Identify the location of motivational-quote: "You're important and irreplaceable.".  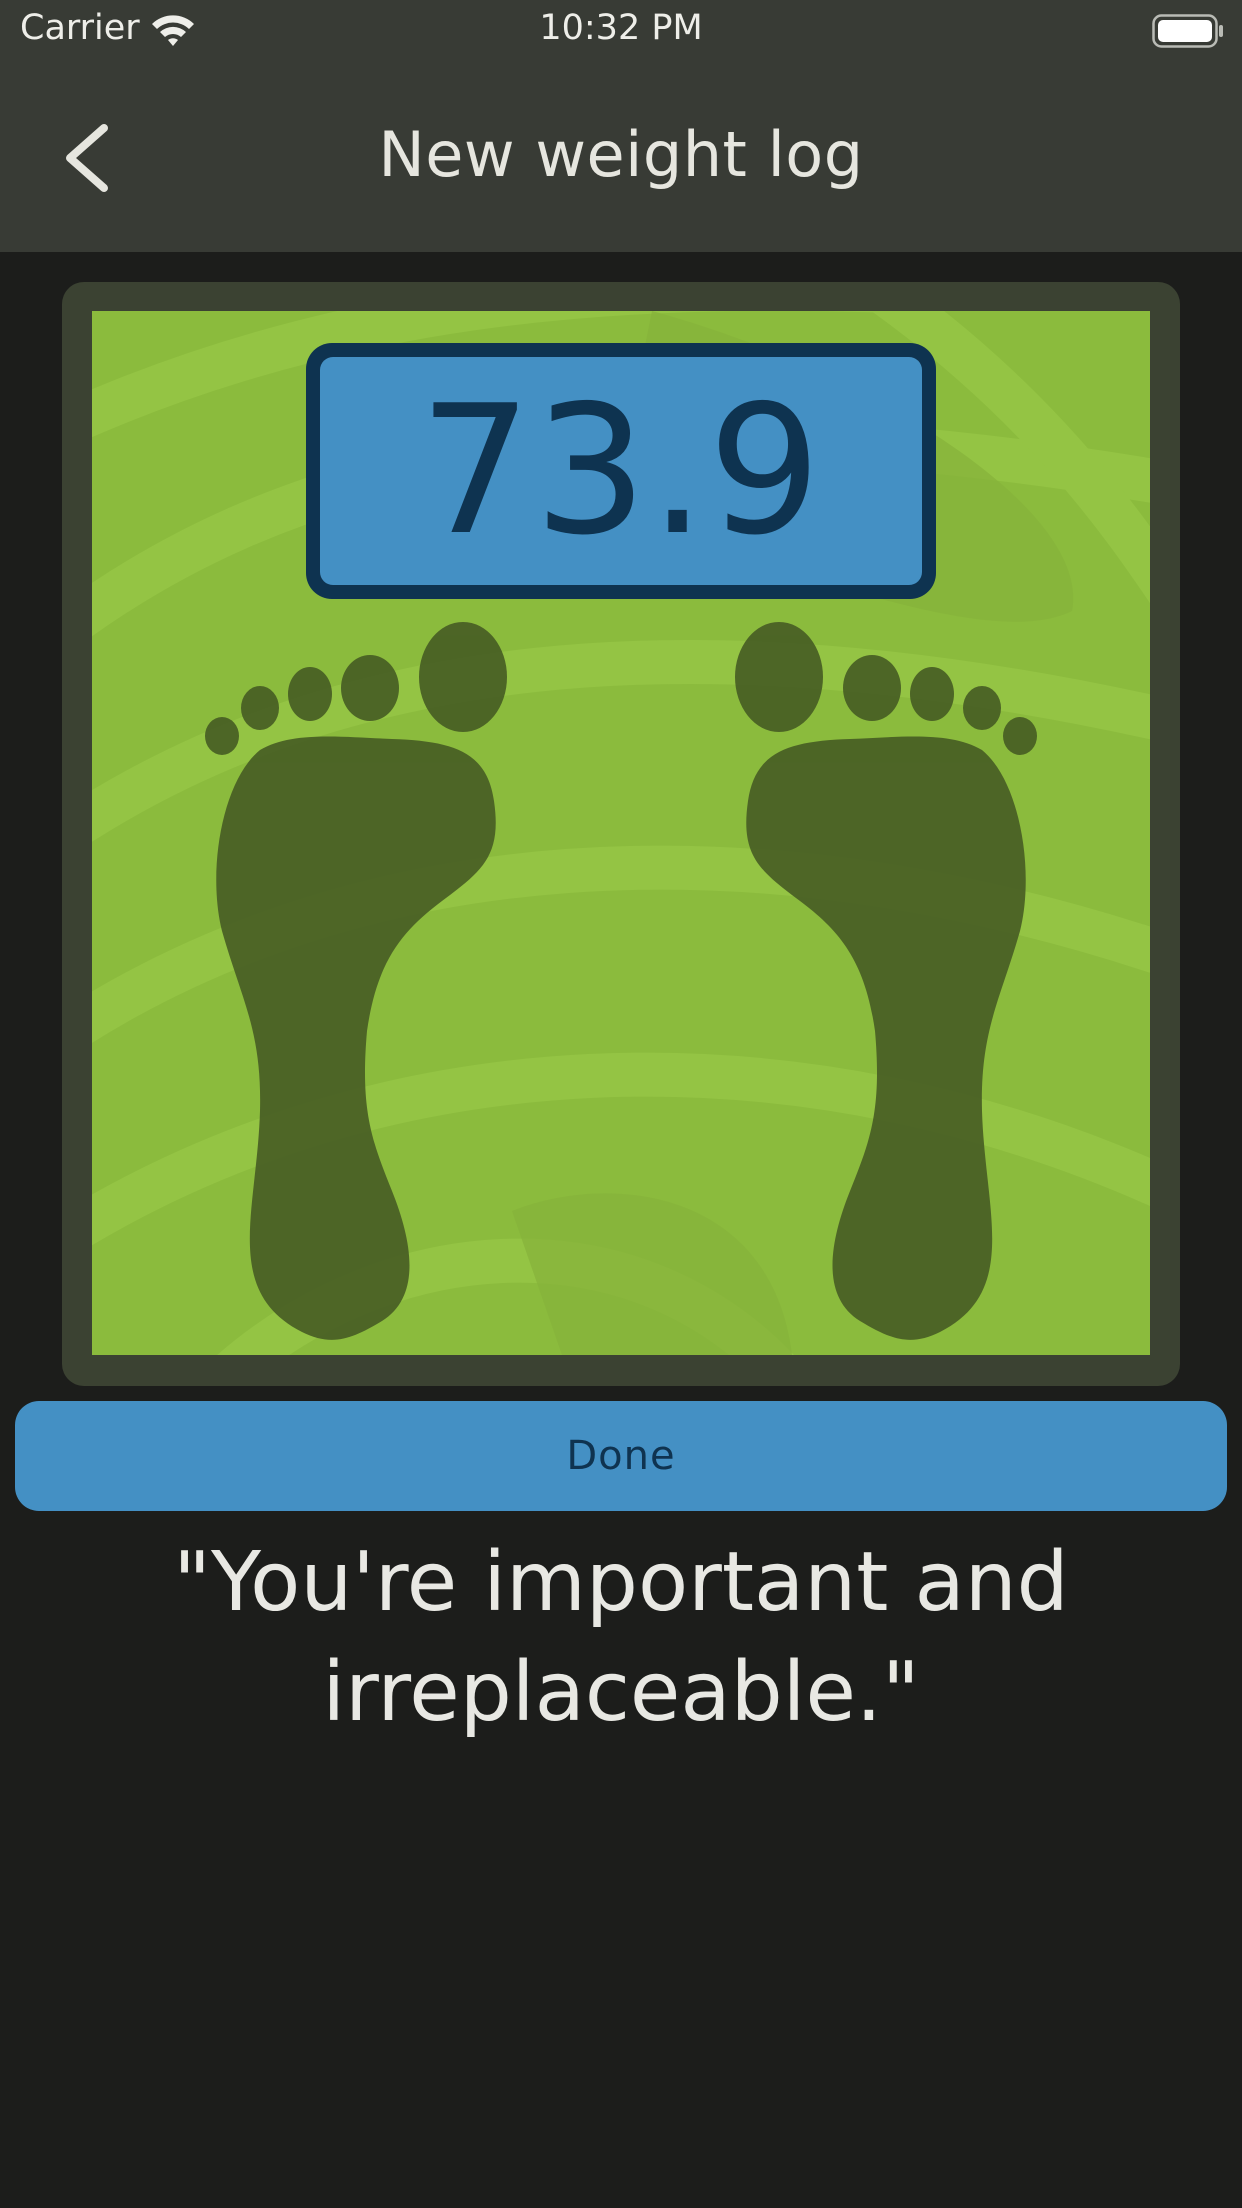
(621, 1637).